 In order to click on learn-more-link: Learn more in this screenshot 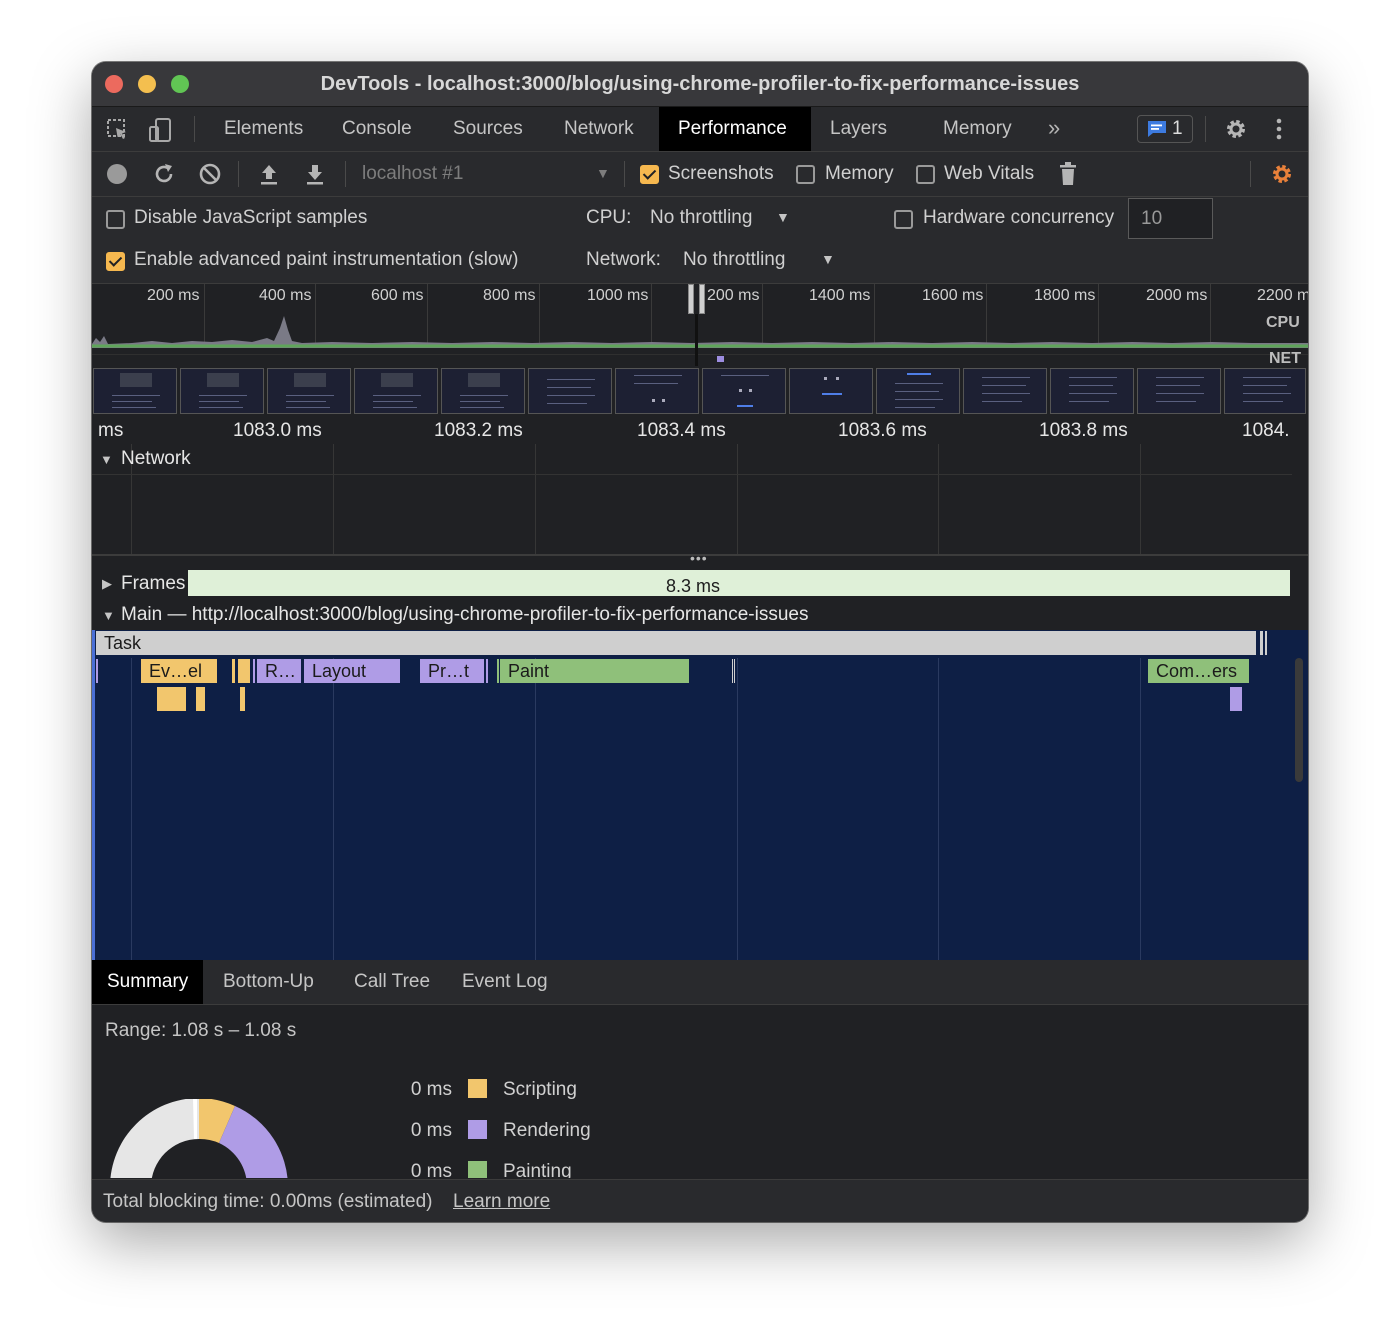, I will do `click(501, 1202)`.